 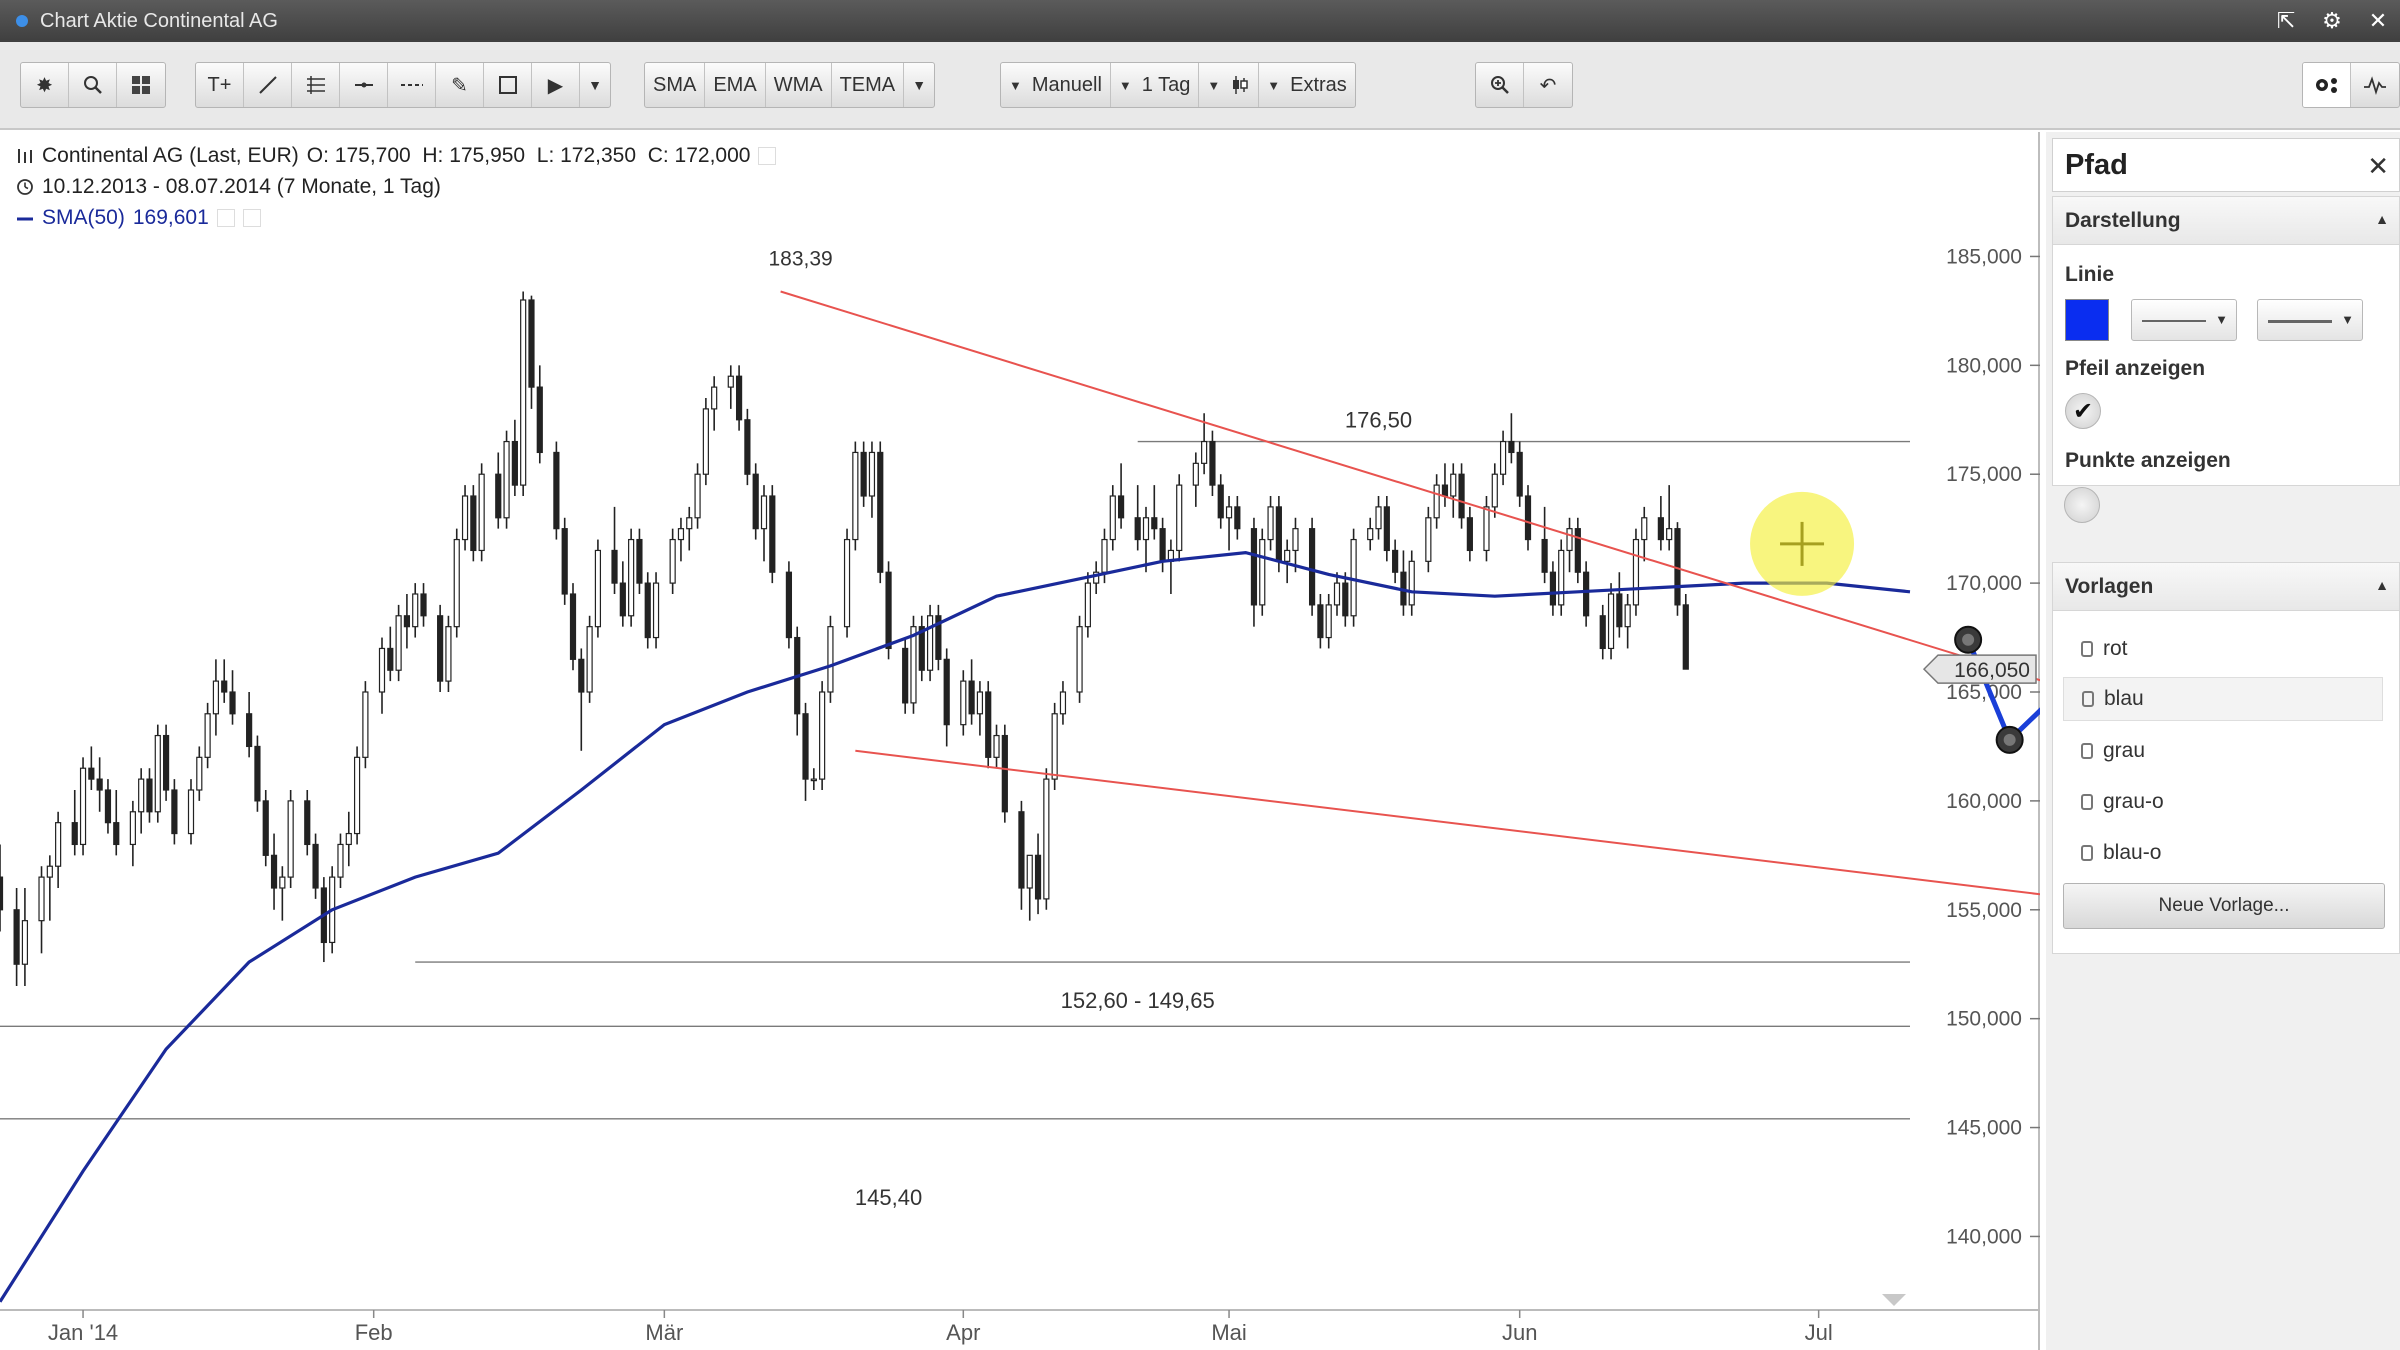 What do you see at coordinates (2223, 853) in the screenshot?
I see `vorlage-item-blau-o: blau-o` at bounding box center [2223, 853].